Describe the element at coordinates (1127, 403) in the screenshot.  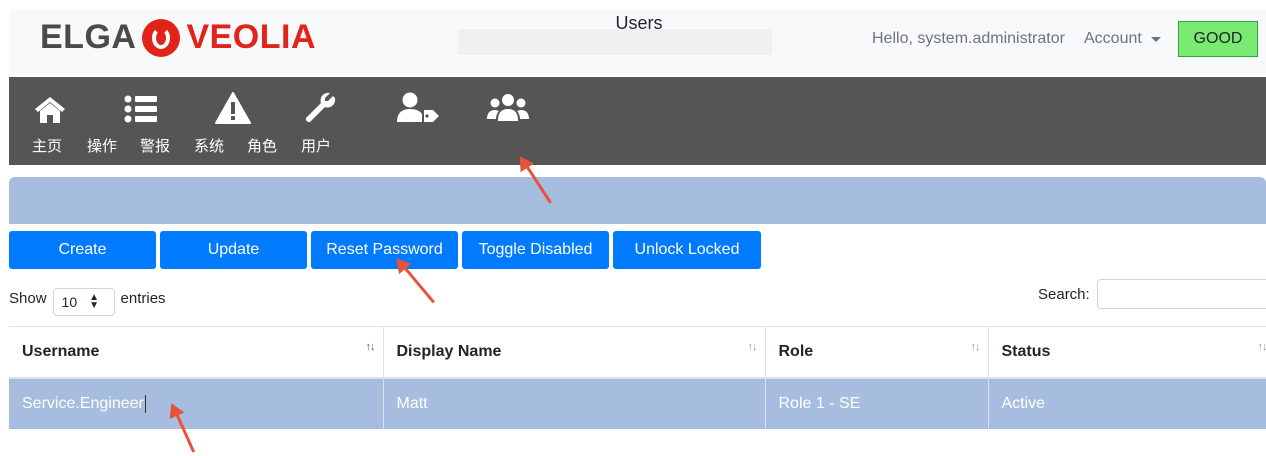
I see `cell-status: Active` at that location.